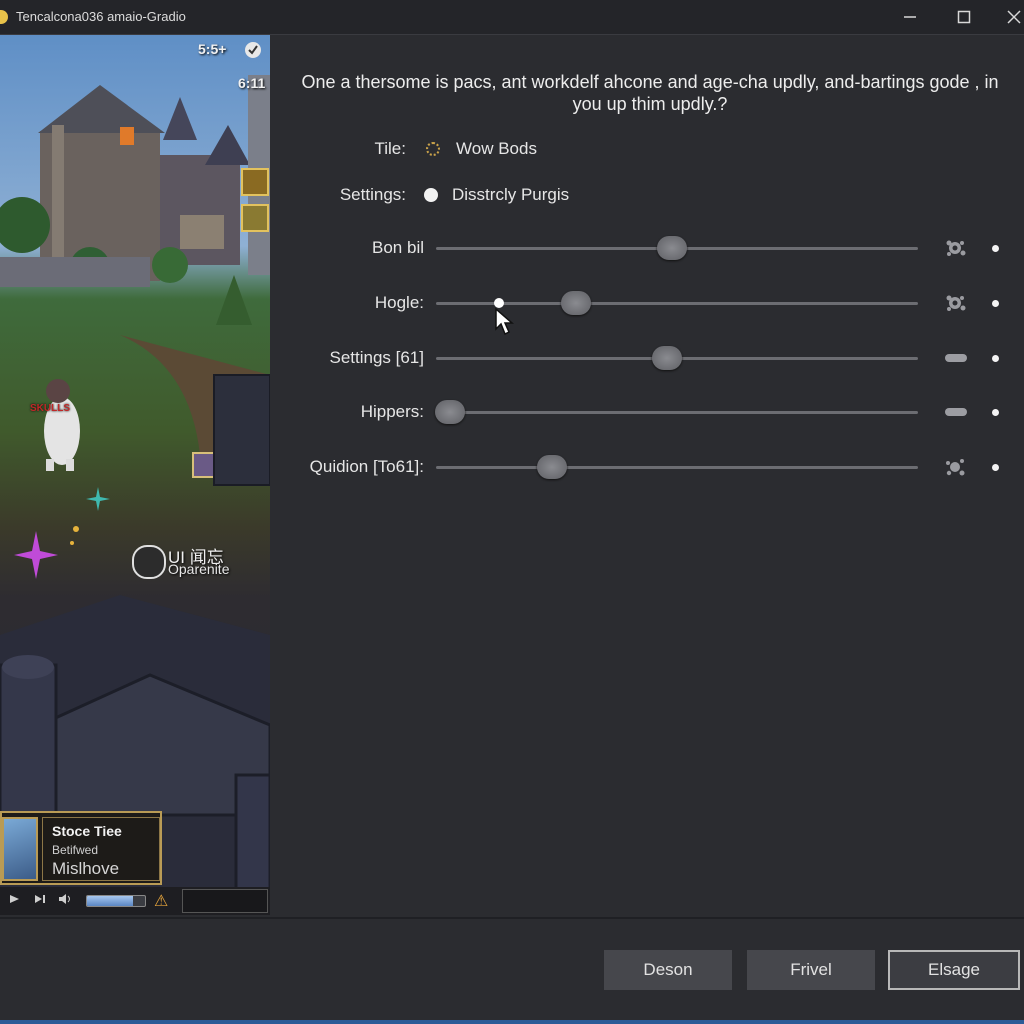 Image resolution: width=1024 pixels, height=1024 pixels. I want to click on minimize-icon, so click(910, 17).